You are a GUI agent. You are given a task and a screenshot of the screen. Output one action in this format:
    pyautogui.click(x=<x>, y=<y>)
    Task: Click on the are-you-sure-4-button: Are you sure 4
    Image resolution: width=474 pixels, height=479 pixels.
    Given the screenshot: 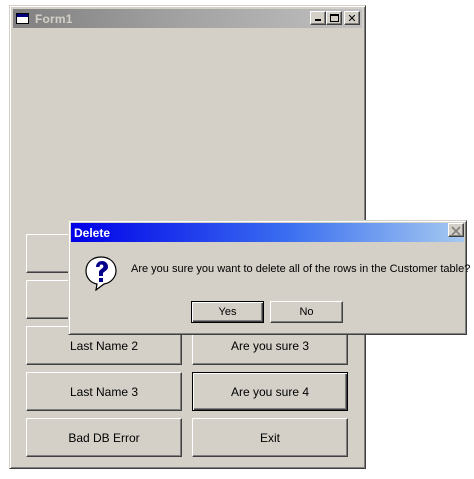 What is the action you would take?
    pyautogui.click(x=270, y=391)
    